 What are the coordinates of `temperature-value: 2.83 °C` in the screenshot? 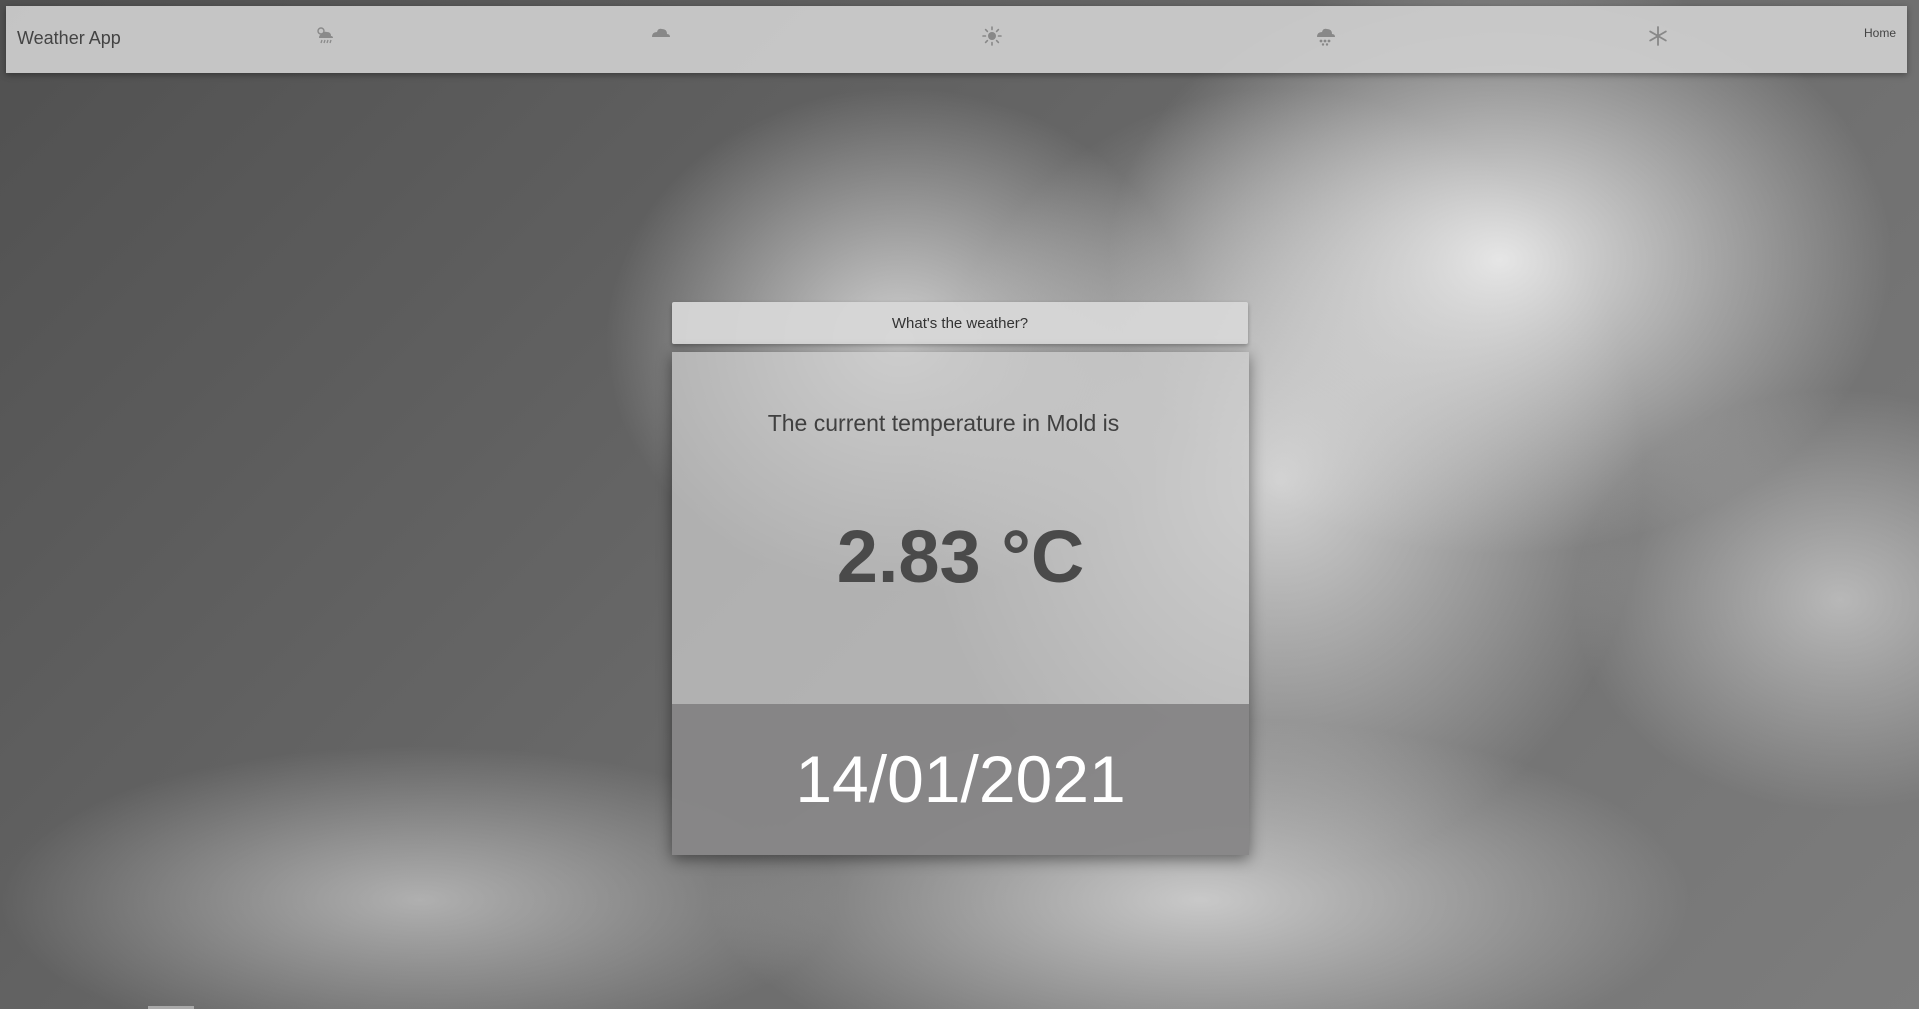 It's located at (960, 556).